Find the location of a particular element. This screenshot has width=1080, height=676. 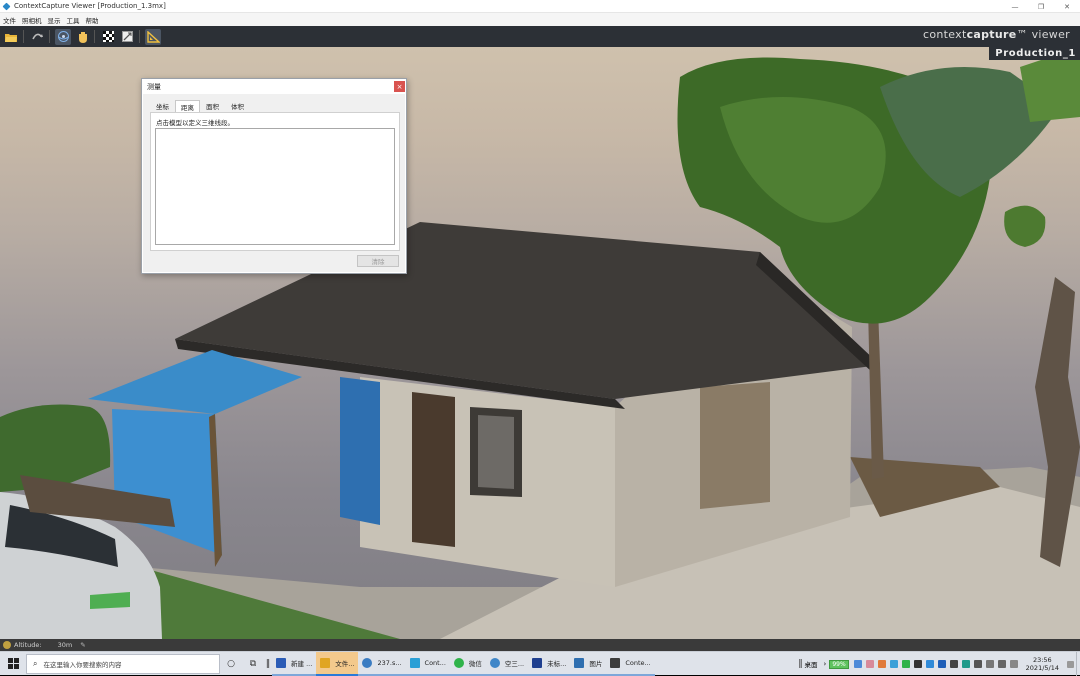

zoom-extent-icon is located at coordinates (127, 36).